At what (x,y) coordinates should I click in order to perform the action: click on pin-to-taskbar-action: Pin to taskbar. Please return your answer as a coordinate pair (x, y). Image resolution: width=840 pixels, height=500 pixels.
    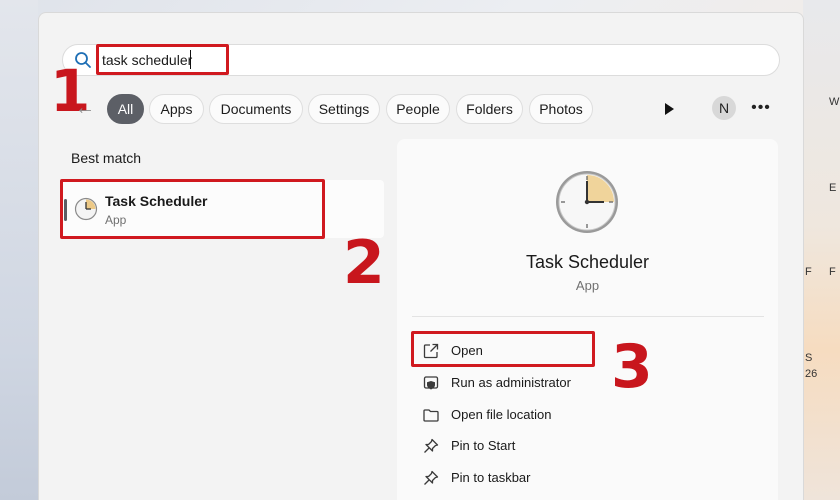
    Looking at the image, I should click on (590, 478).